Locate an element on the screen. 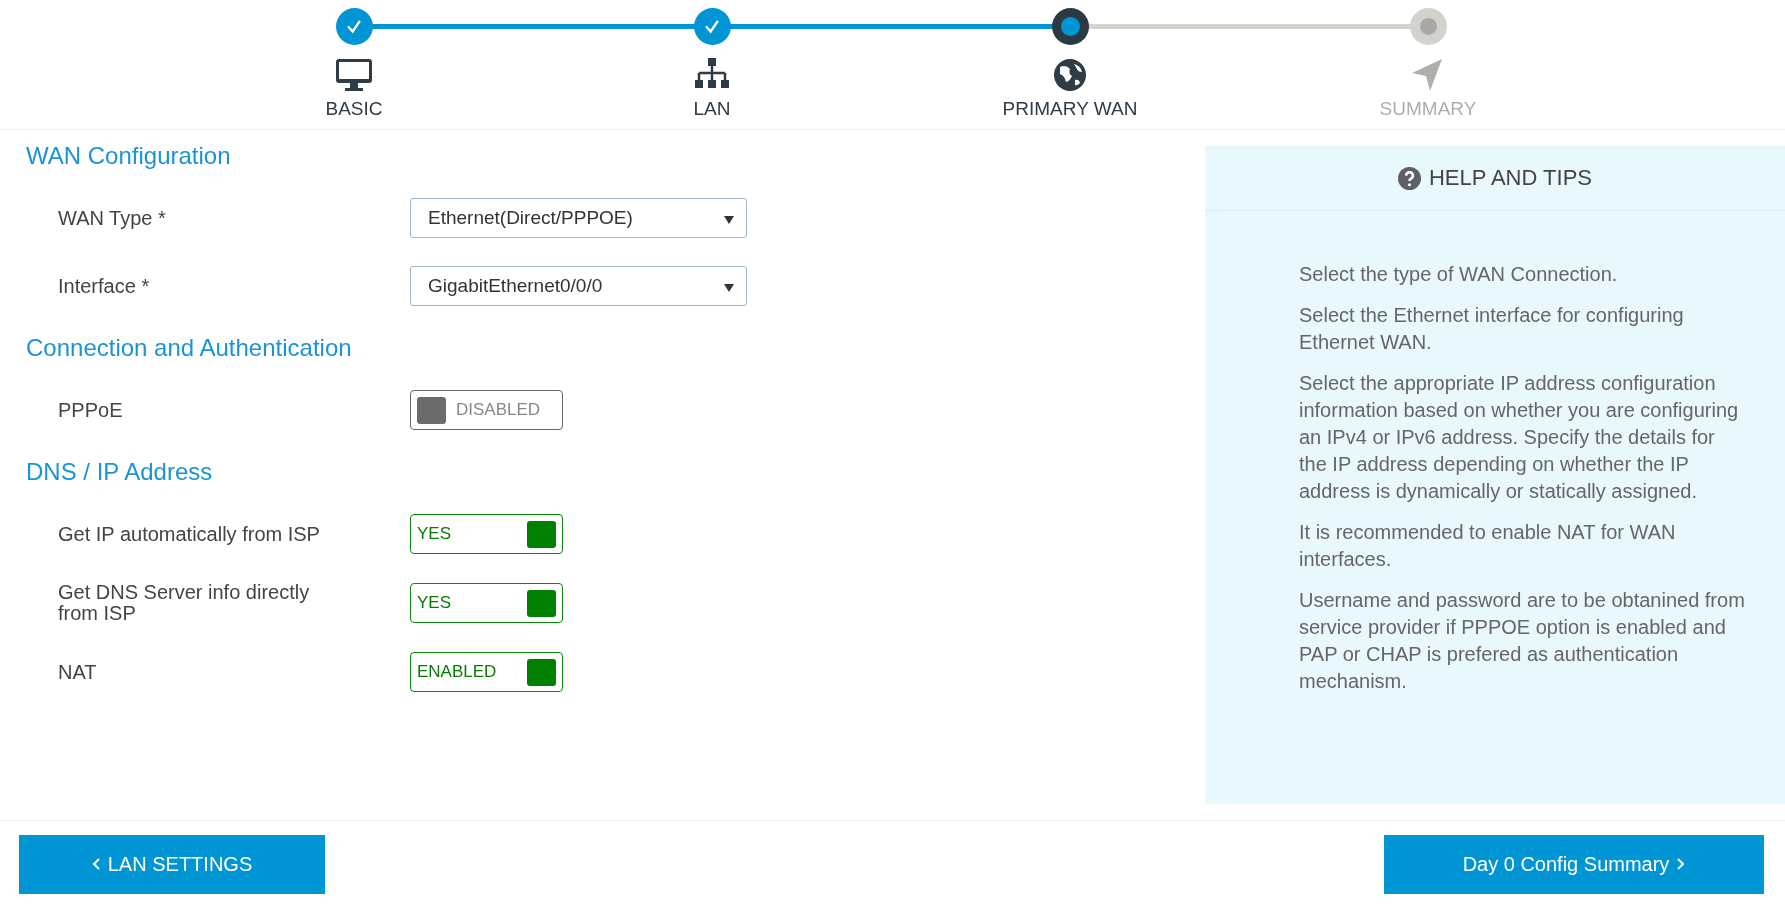 The image size is (1785, 907). step-label: SUMMARY is located at coordinates (1428, 109).